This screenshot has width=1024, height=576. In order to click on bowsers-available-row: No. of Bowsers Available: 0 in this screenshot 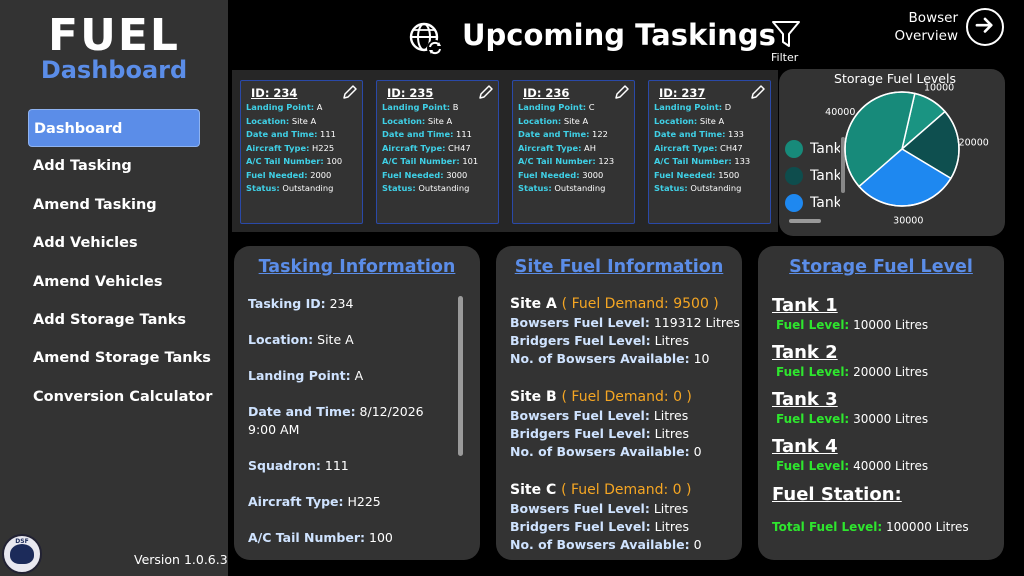, I will do `click(606, 545)`.